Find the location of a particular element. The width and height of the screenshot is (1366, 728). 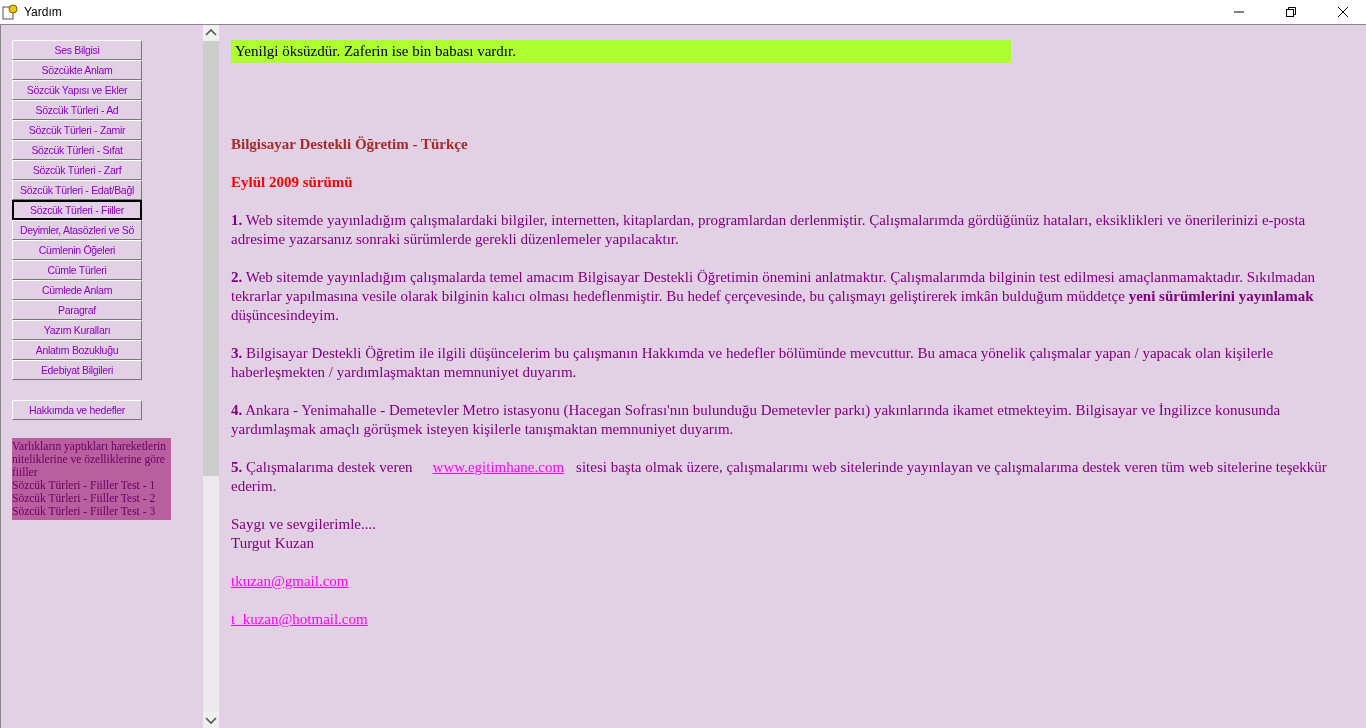

topic-button: Cümlede Anlam is located at coordinates (77, 290).